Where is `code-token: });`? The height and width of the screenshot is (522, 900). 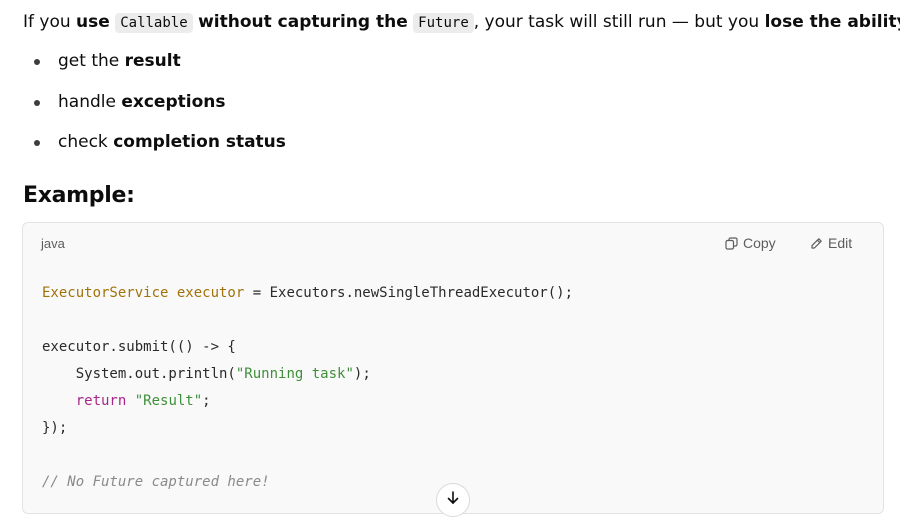 code-token: }); is located at coordinates (55, 428).